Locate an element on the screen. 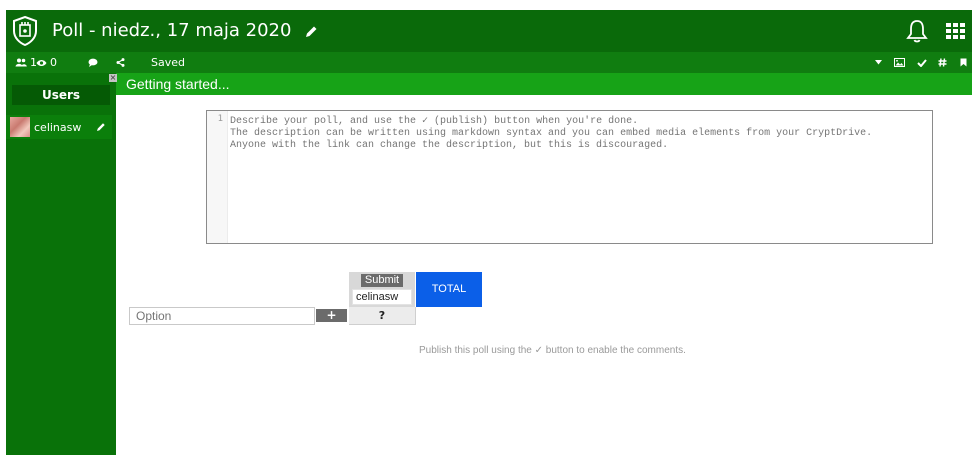  chat-icon is located at coordinates (93, 62).